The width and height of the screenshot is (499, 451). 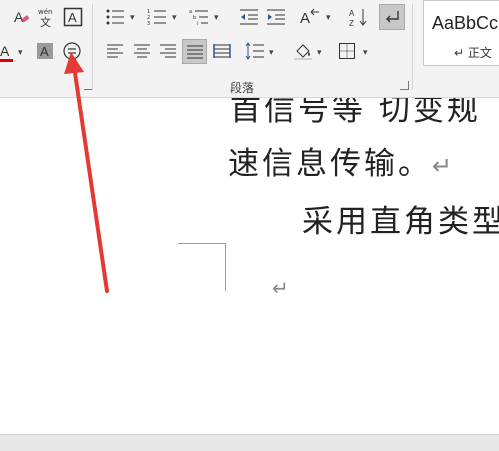 I want to click on multilevel-list-dropdown-icon: ▾, so click(x=216, y=18).